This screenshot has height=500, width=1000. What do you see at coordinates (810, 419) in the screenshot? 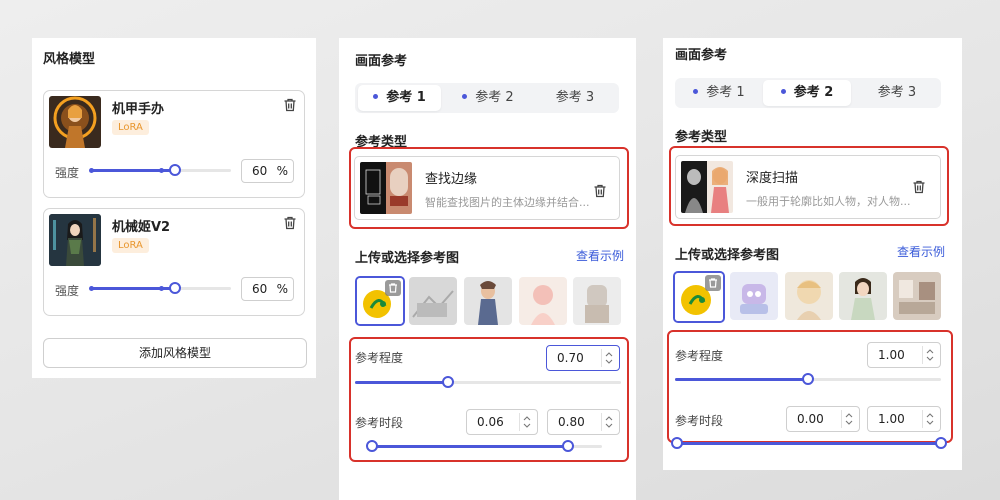
I see `period-start-value: 0.00` at bounding box center [810, 419].